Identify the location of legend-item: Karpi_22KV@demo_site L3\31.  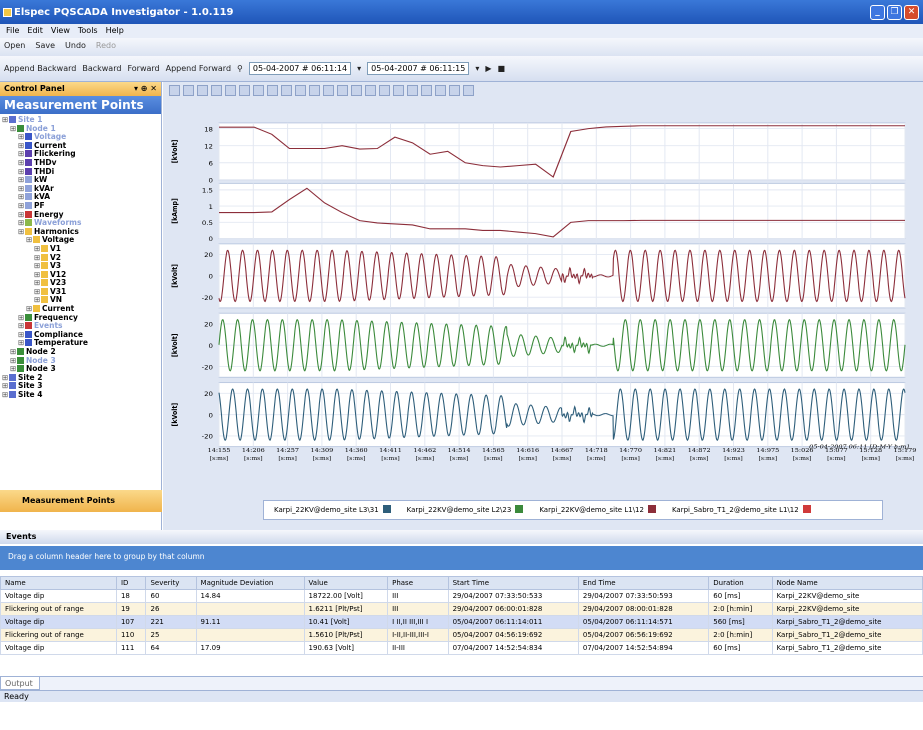
(332, 510).